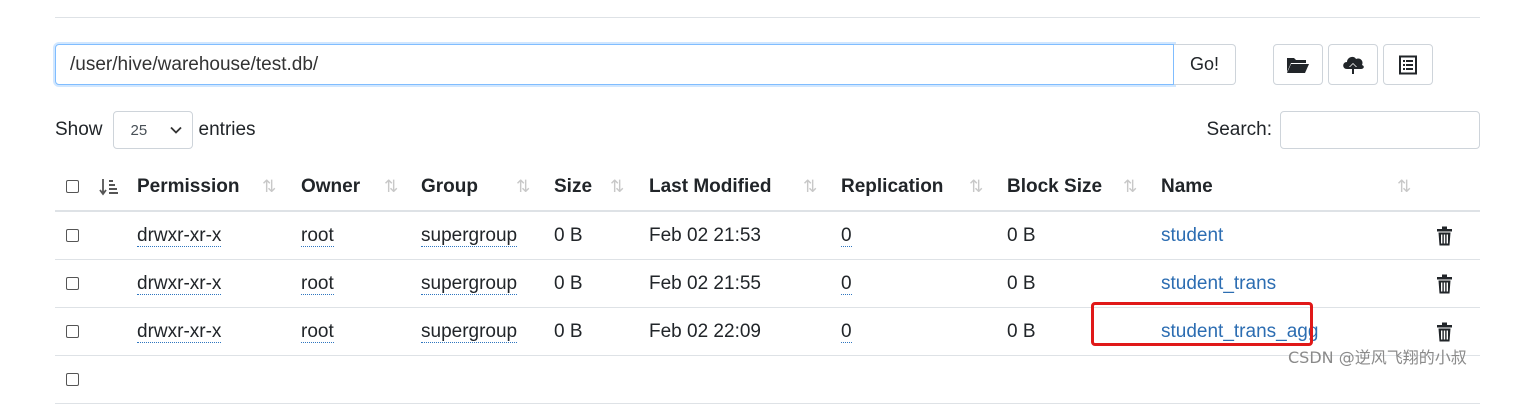 This screenshot has height=404, width=1515. Describe the element at coordinates (139, 130) in the screenshot. I see `entries-select-value: 25` at that location.